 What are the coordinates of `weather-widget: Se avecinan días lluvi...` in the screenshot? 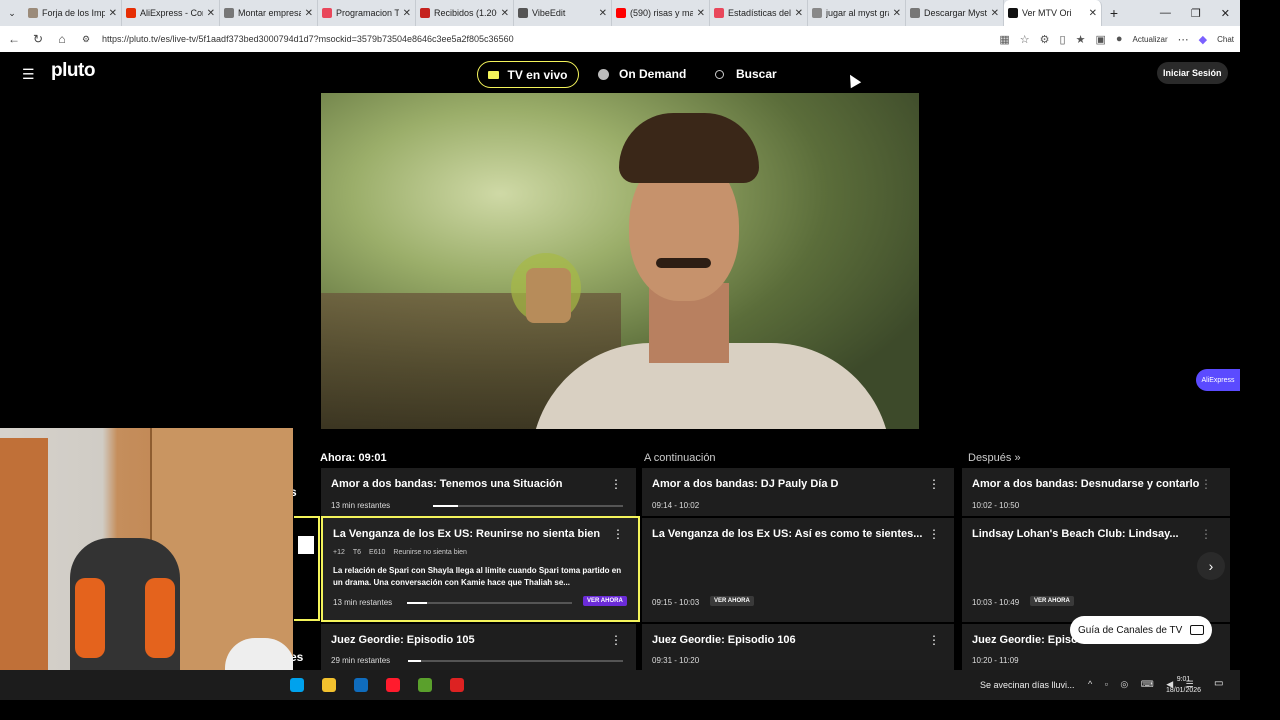 It's located at (1027, 685).